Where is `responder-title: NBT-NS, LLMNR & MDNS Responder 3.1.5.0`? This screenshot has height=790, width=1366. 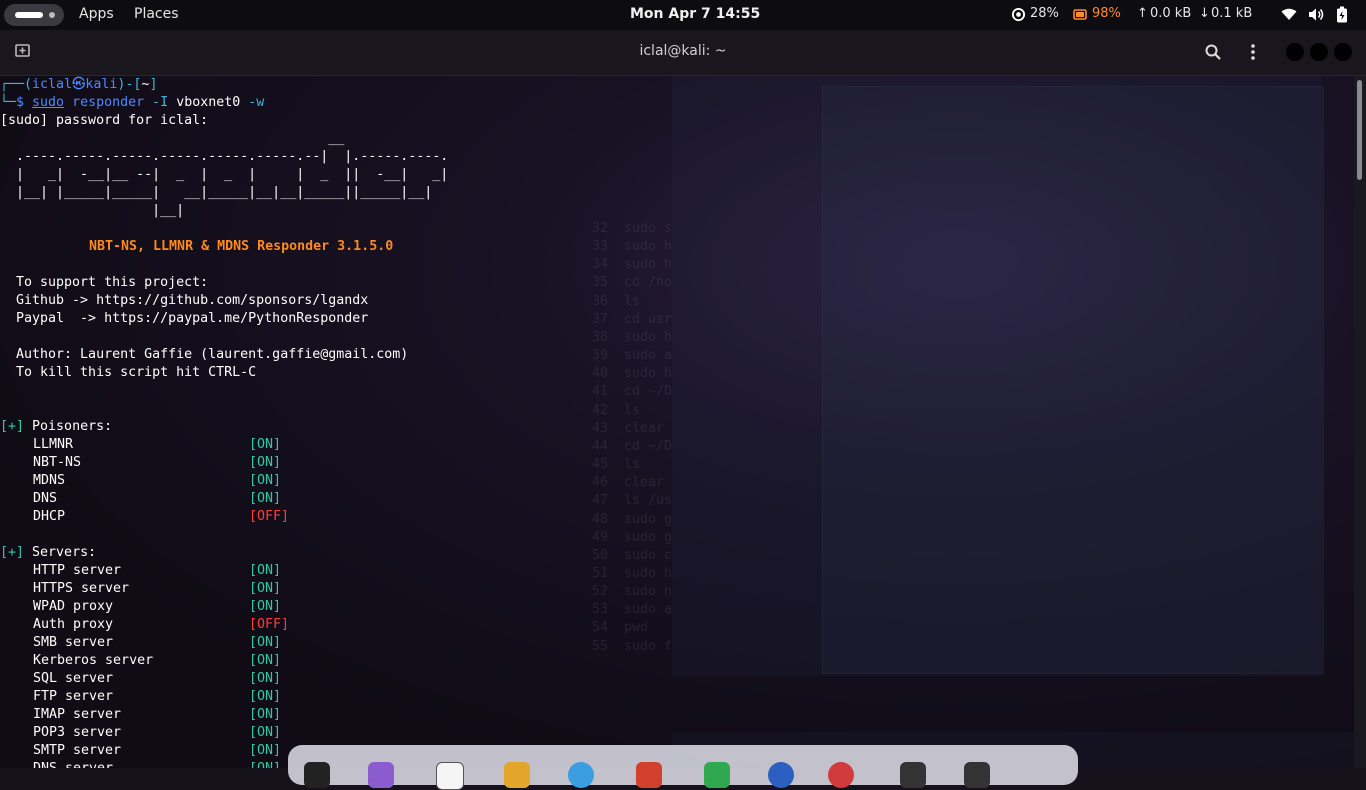
responder-title: NBT-NS, LLMNR & MDNS Responder 3.1.5.0 is located at coordinates (241, 246).